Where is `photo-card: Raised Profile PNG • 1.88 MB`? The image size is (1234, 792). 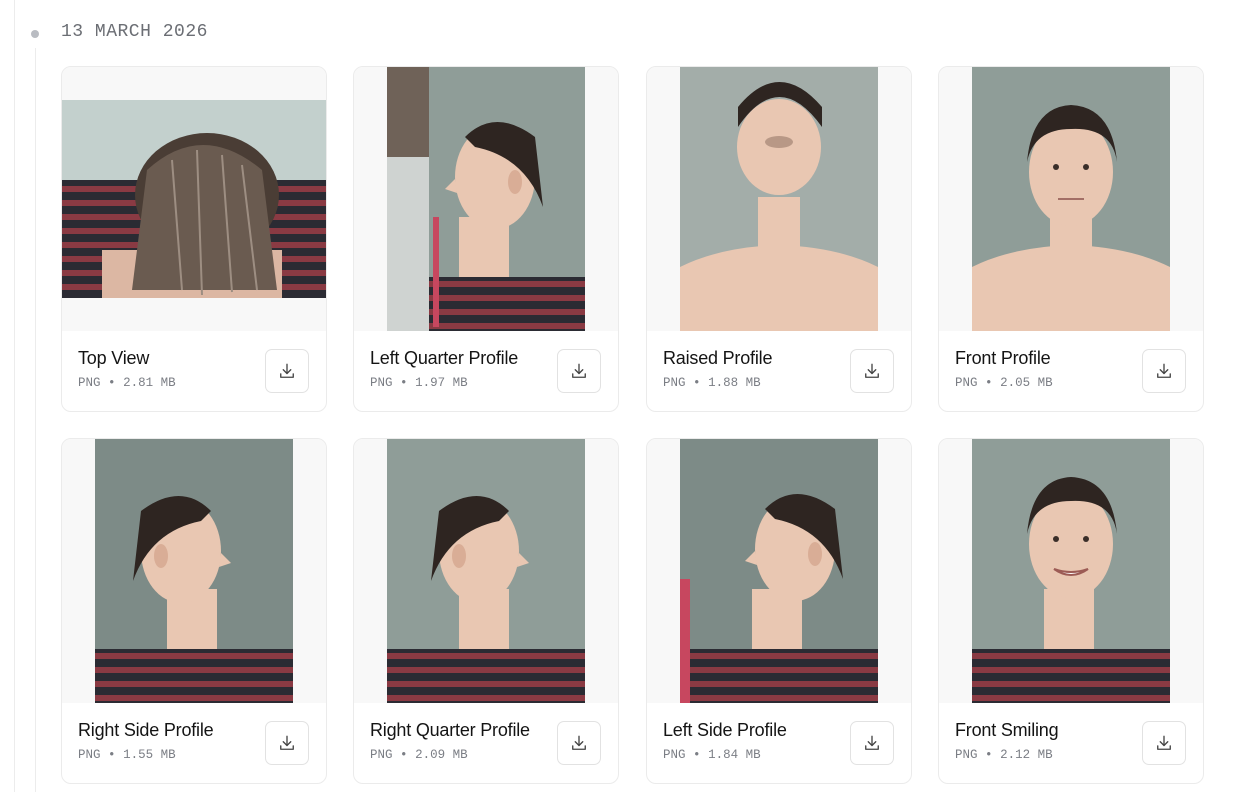 photo-card: Raised Profile PNG • 1.88 MB is located at coordinates (779, 239).